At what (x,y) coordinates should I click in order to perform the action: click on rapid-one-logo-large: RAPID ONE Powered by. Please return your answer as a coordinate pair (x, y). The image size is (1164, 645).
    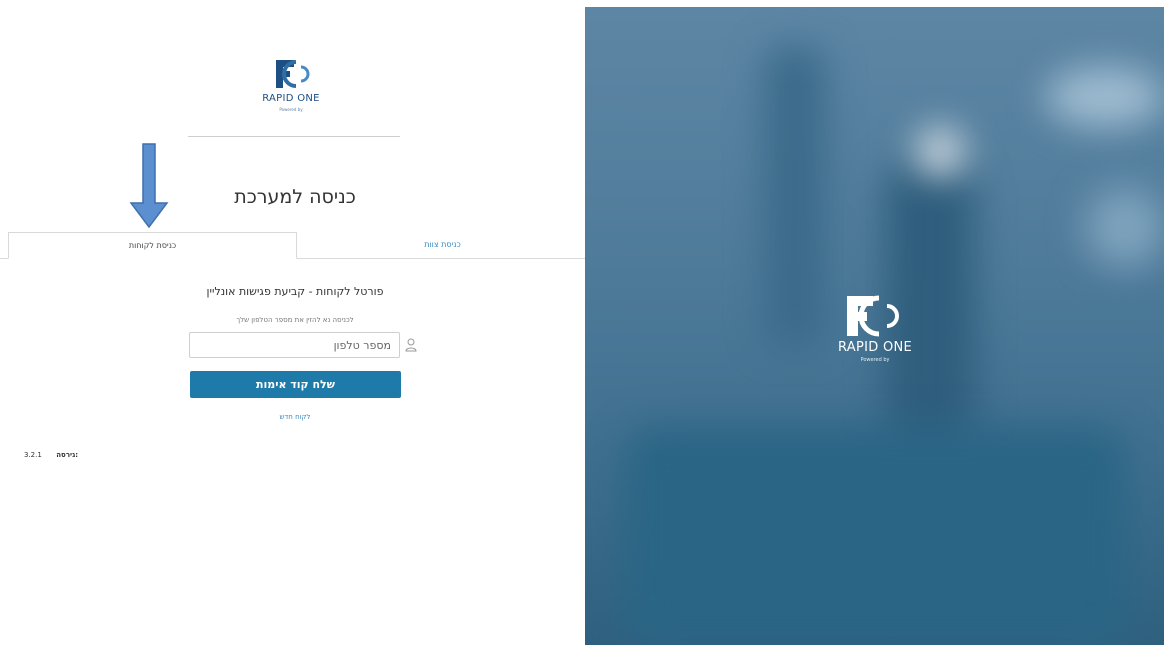
    Looking at the image, I should click on (875, 337).